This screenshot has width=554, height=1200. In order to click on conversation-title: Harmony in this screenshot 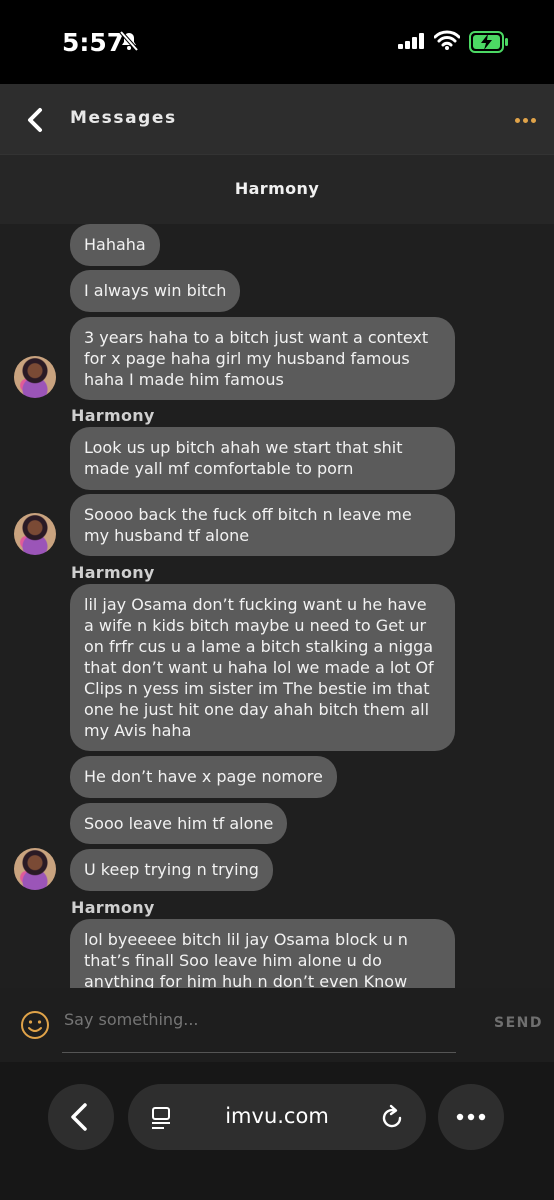, I will do `click(277, 188)`.